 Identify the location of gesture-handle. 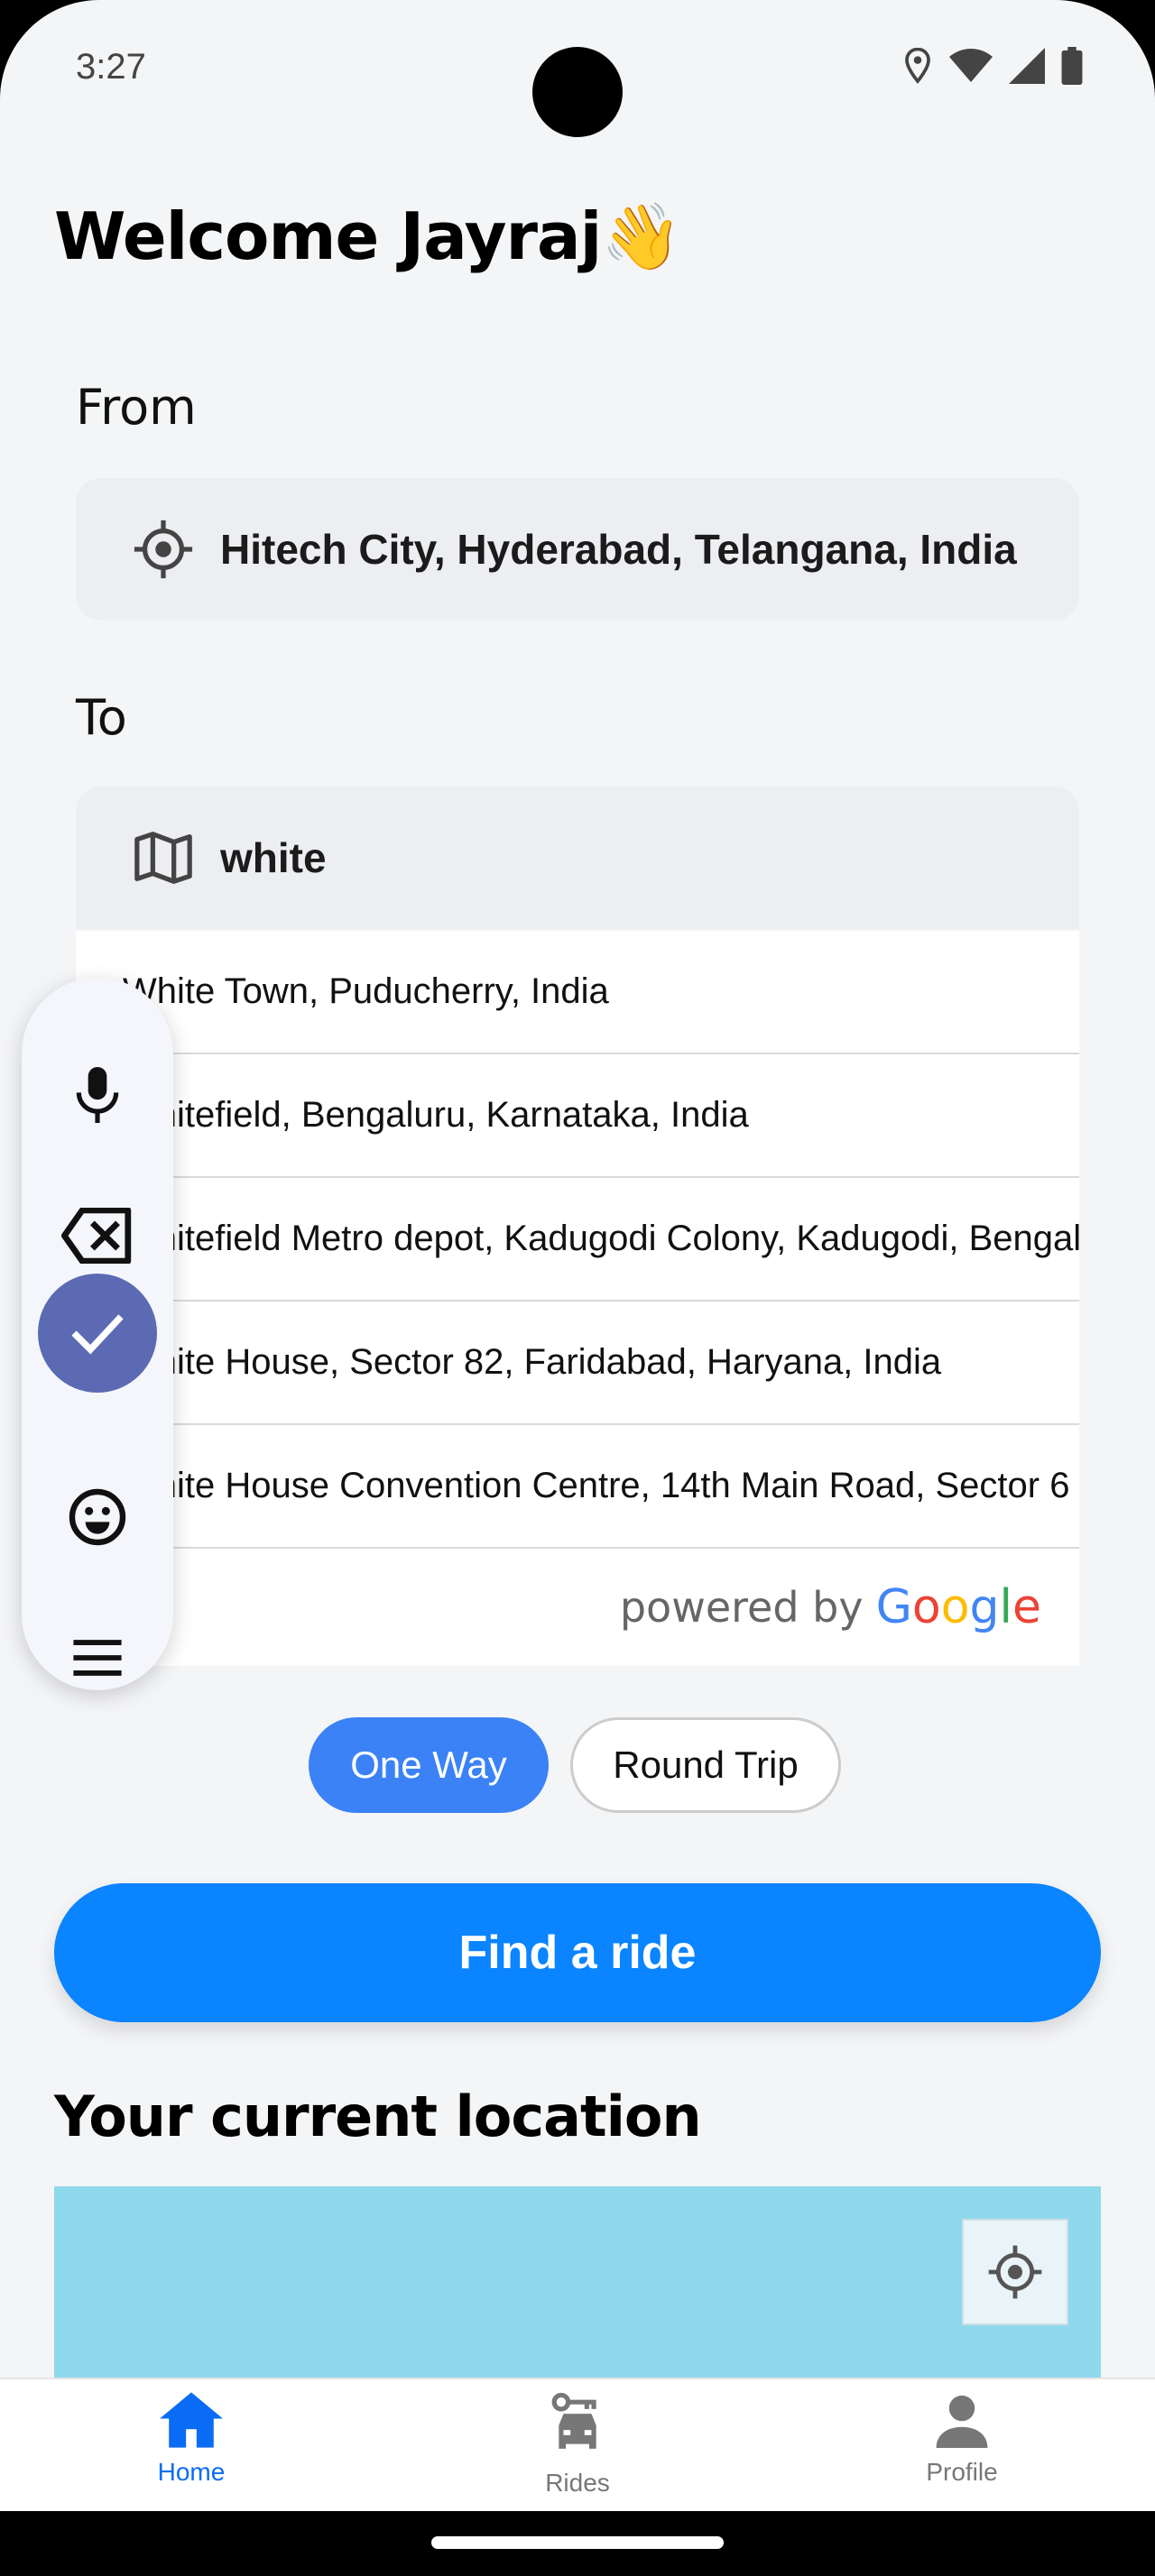
(577, 2542).